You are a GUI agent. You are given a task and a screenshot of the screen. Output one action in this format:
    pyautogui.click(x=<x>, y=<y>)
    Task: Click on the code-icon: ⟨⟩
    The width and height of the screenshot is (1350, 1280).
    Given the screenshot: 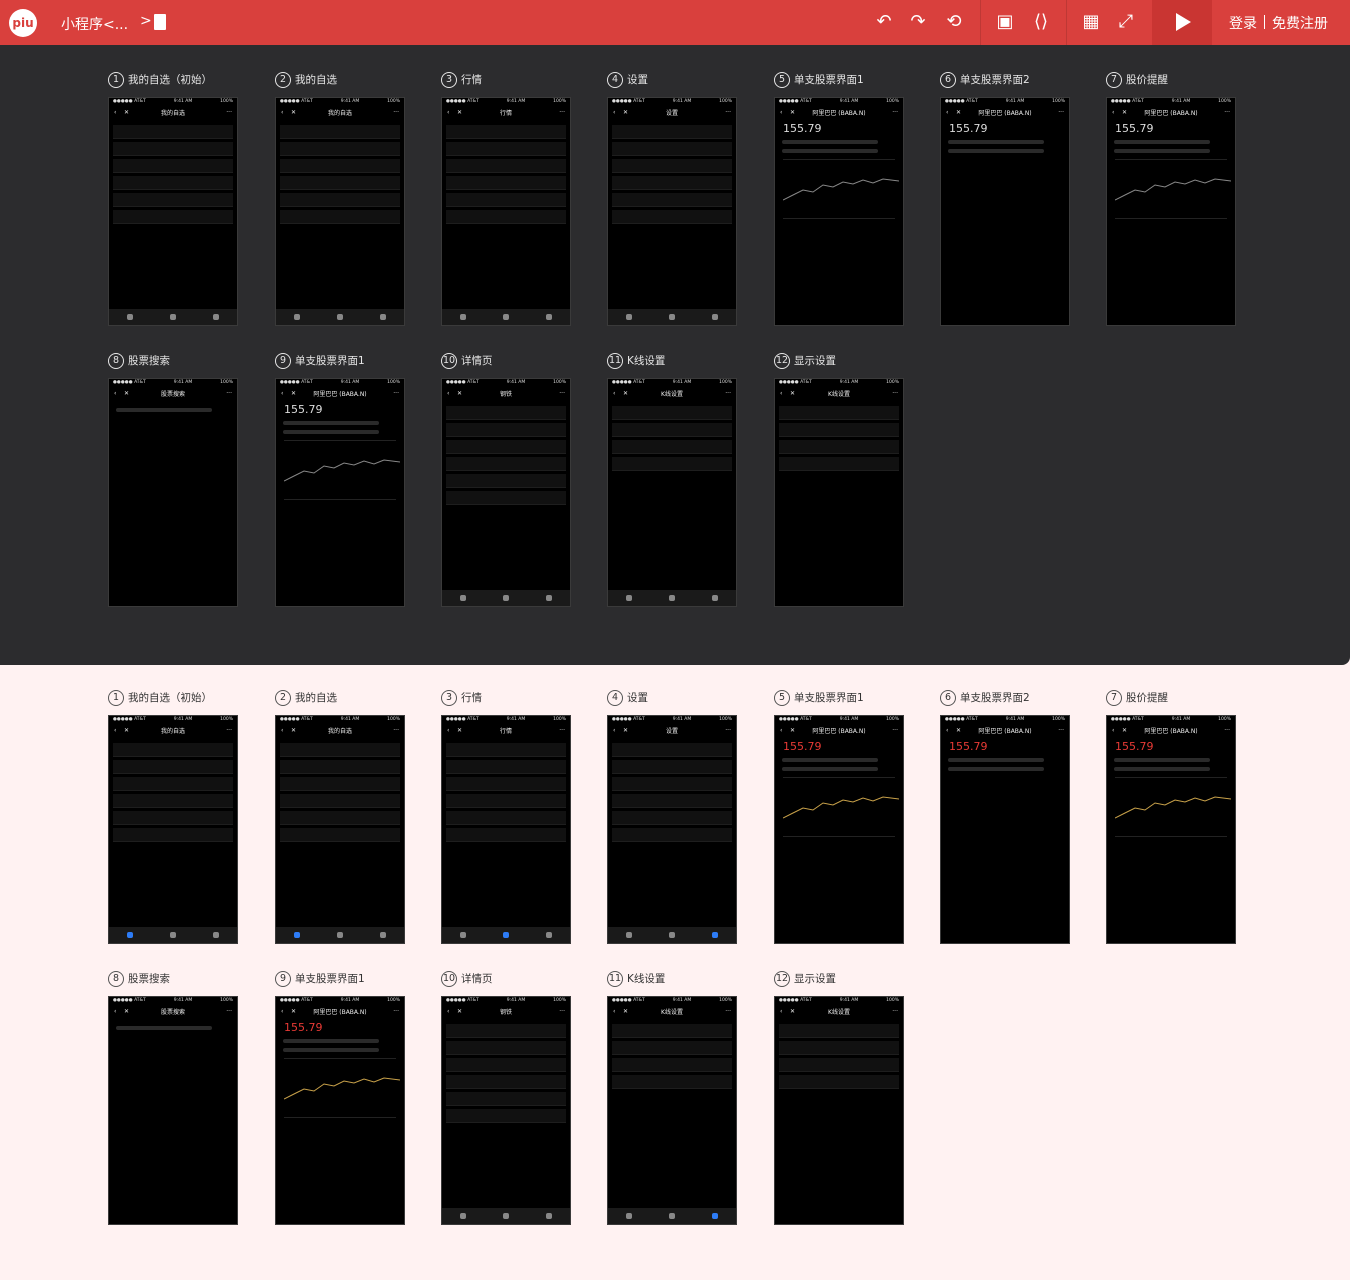 What is the action you would take?
    pyautogui.click(x=1041, y=22)
    